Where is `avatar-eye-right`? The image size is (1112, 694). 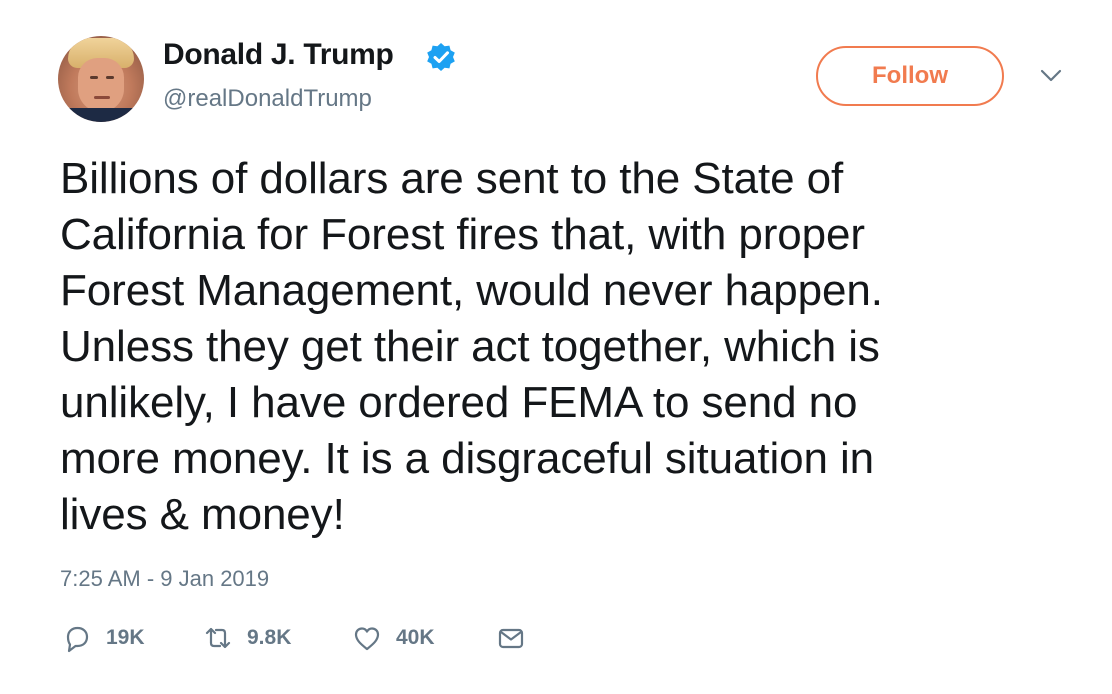 avatar-eye-right is located at coordinates (110, 77).